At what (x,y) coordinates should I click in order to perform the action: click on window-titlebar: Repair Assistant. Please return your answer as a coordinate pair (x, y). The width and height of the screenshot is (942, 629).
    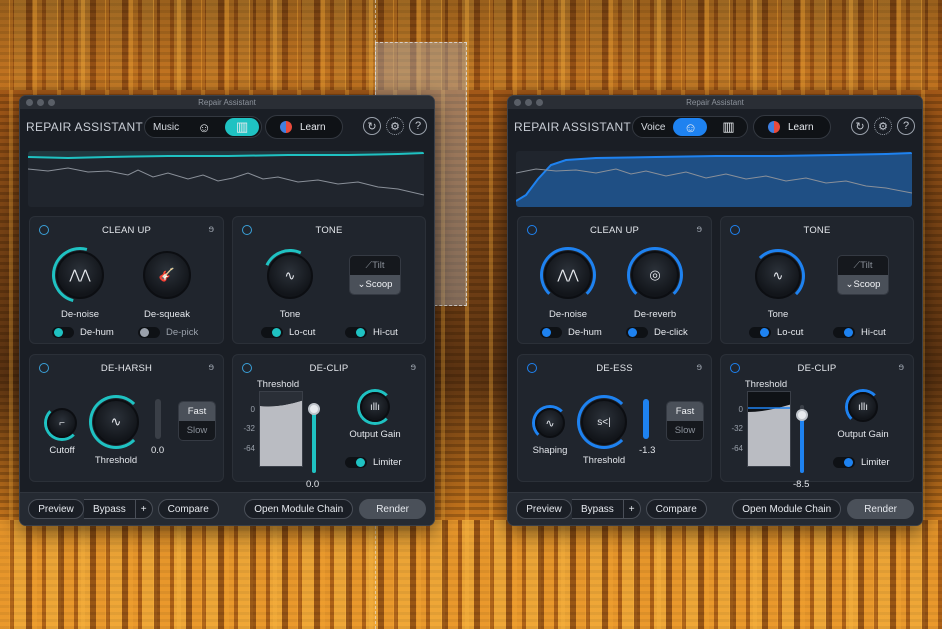
    Looking at the image, I should click on (227, 102).